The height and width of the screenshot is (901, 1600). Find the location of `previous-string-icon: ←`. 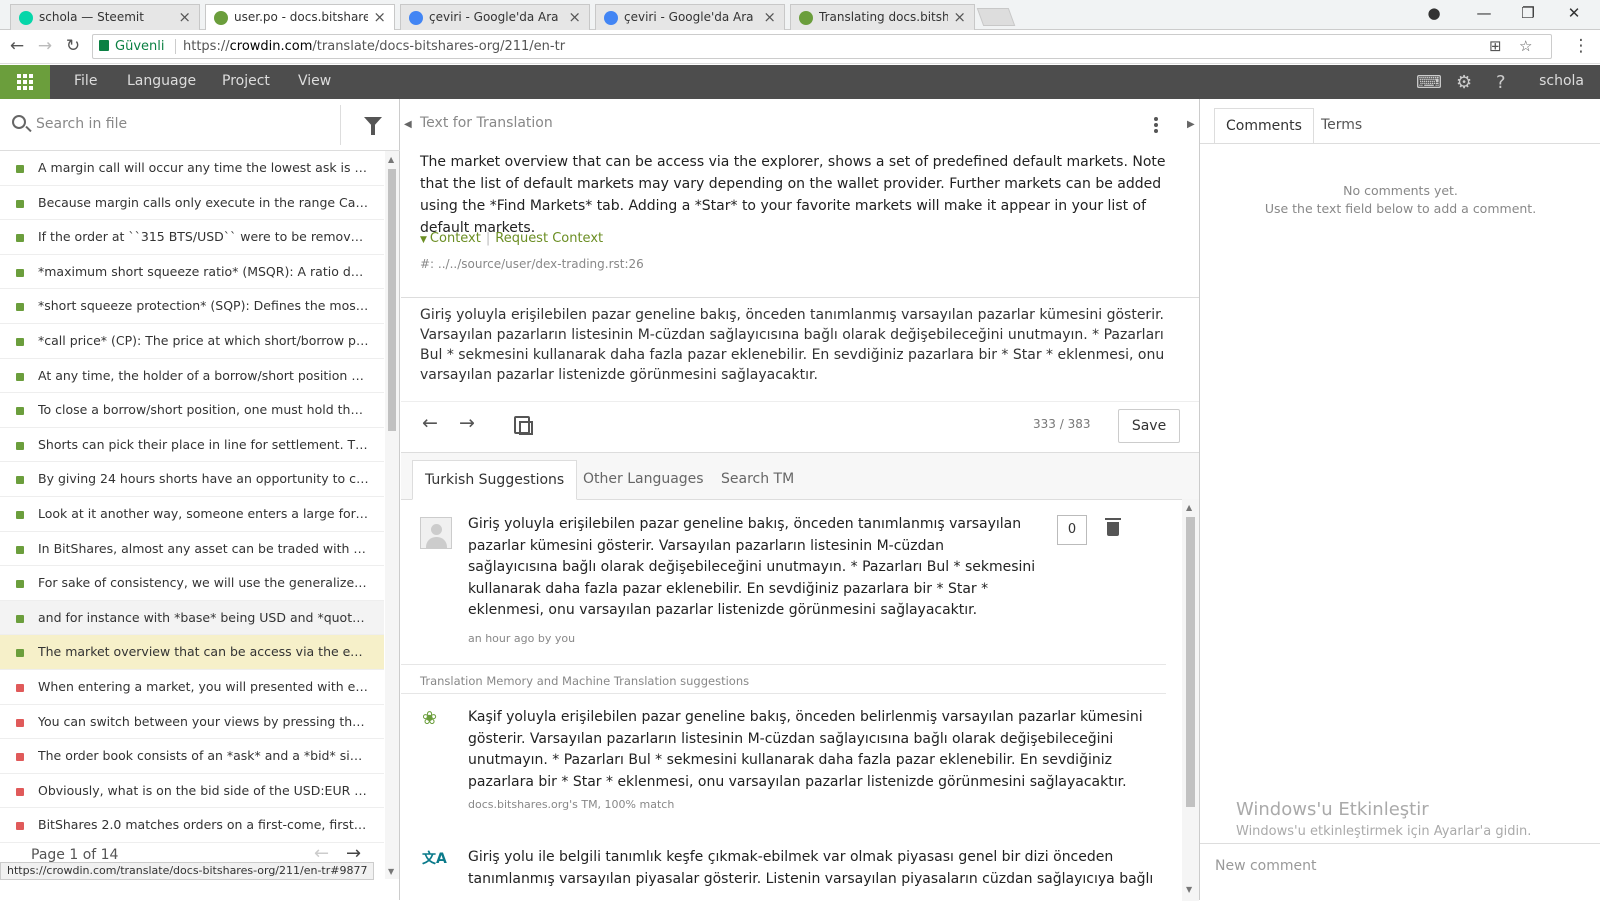

previous-string-icon: ← is located at coordinates (430, 426).